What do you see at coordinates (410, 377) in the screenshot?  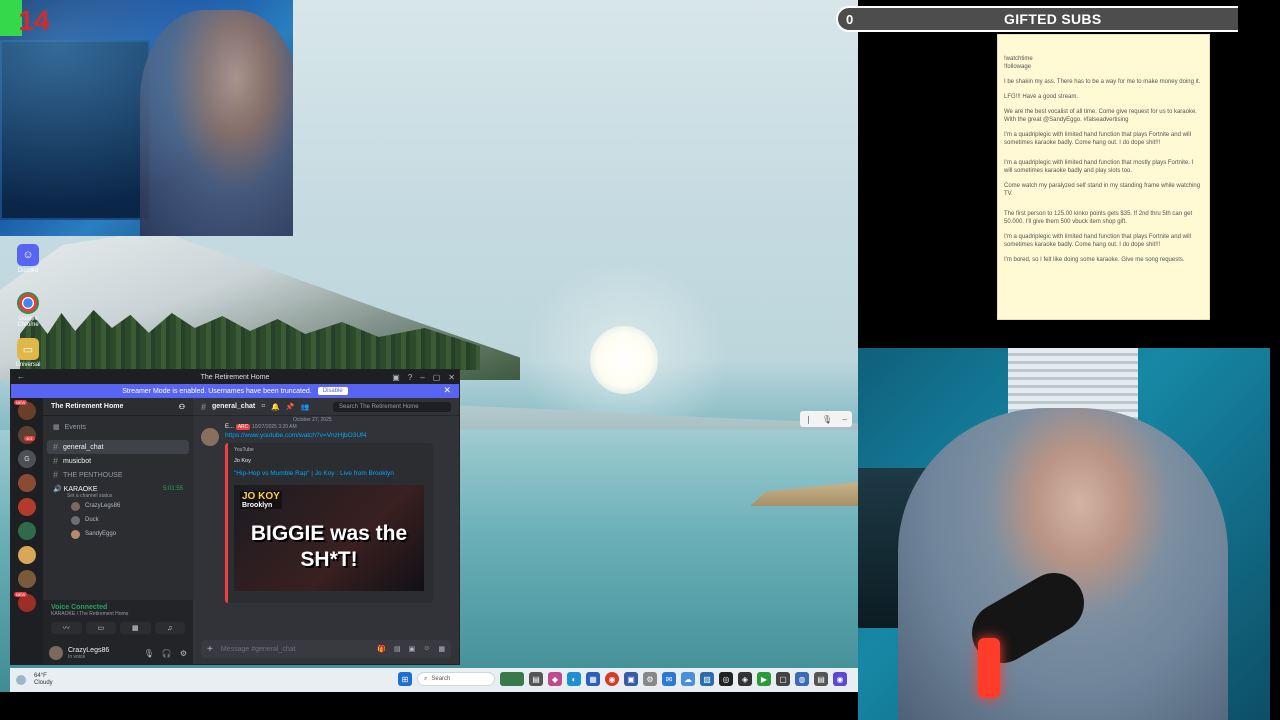 I see `help-icon: ?` at bounding box center [410, 377].